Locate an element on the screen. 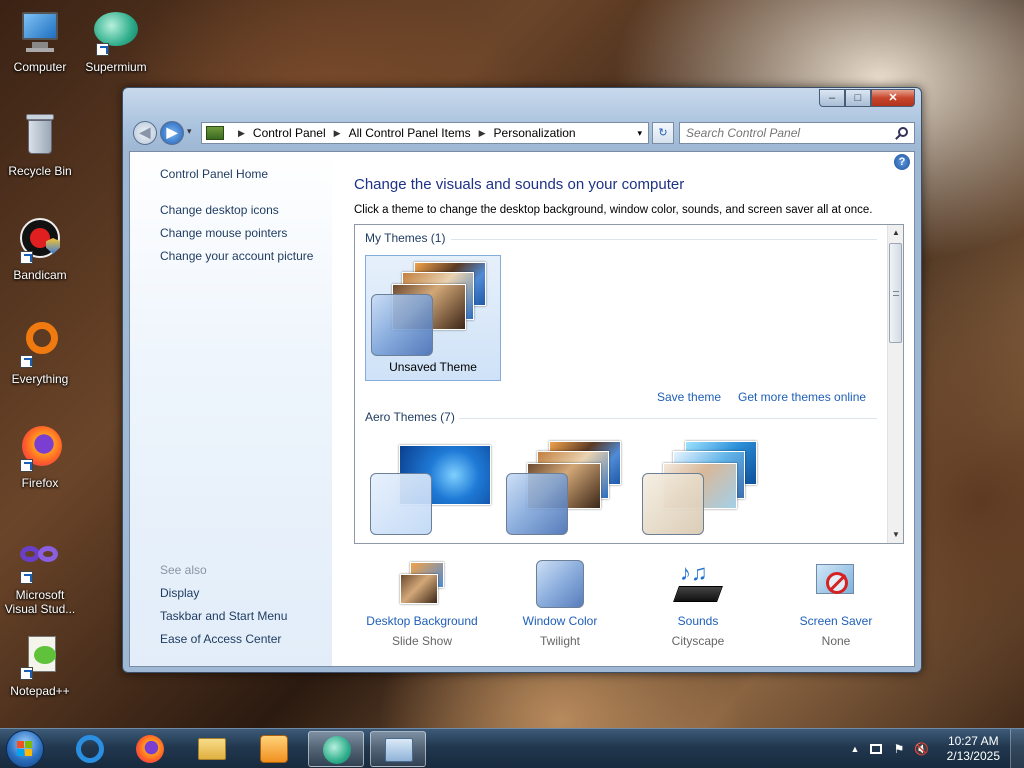  desktop-background-label: Desktop Background is located at coordinates (422, 621).